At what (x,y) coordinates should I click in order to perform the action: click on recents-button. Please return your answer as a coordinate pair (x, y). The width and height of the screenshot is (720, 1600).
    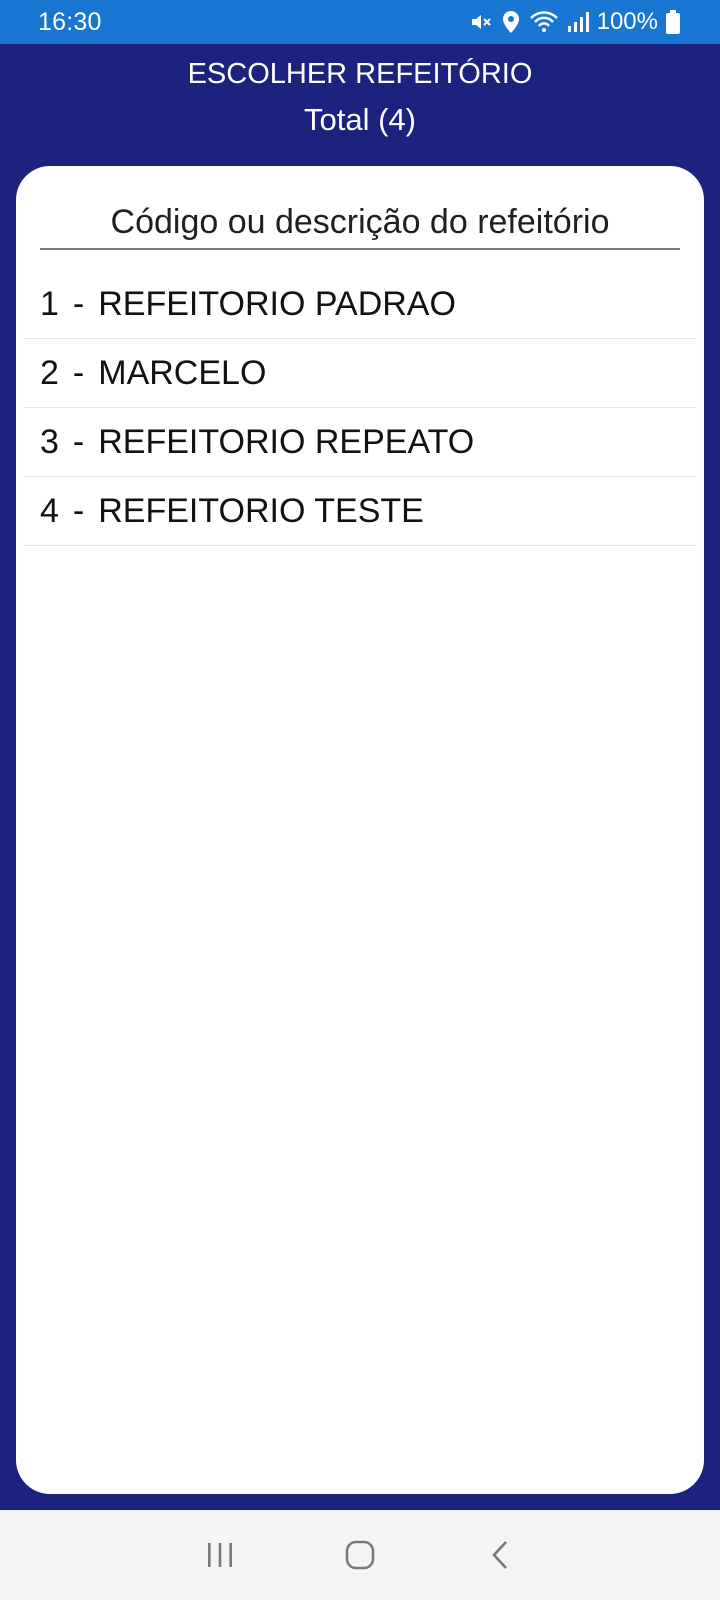
    Looking at the image, I should click on (220, 1555).